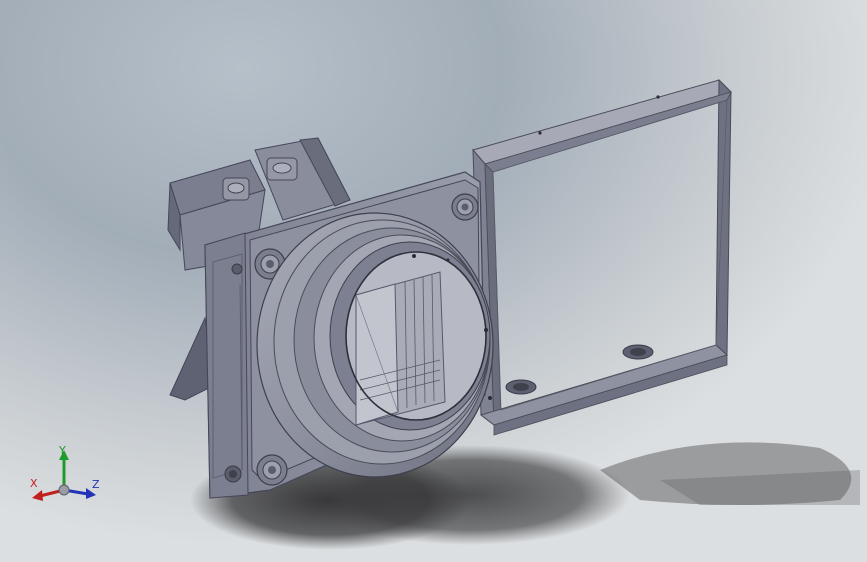 This screenshot has height=562, width=867. What do you see at coordinates (34, 483) in the screenshot?
I see `x-axis-label: X` at bounding box center [34, 483].